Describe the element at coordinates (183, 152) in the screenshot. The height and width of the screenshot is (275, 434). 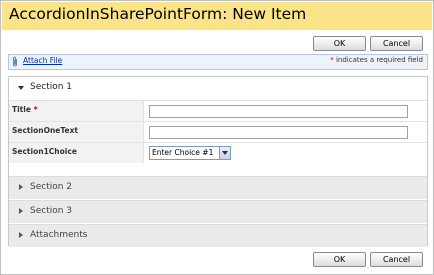
I see `section1-choice-value: Enter Choice #1` at that location.